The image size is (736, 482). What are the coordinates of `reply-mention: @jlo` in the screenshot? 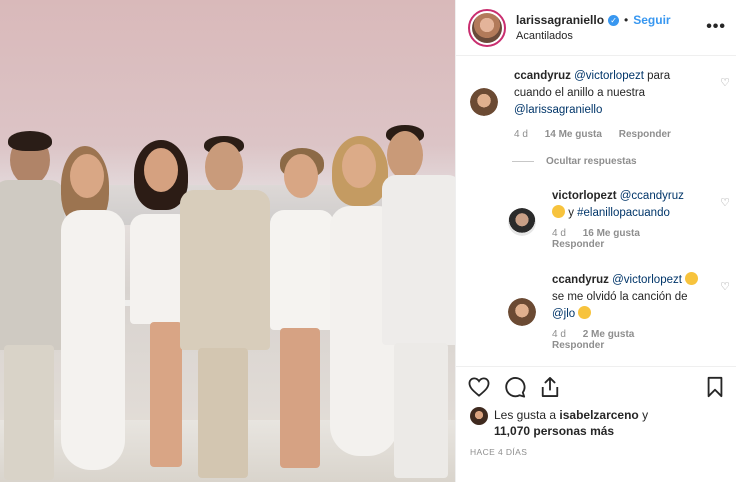 It's located at (563, 314).